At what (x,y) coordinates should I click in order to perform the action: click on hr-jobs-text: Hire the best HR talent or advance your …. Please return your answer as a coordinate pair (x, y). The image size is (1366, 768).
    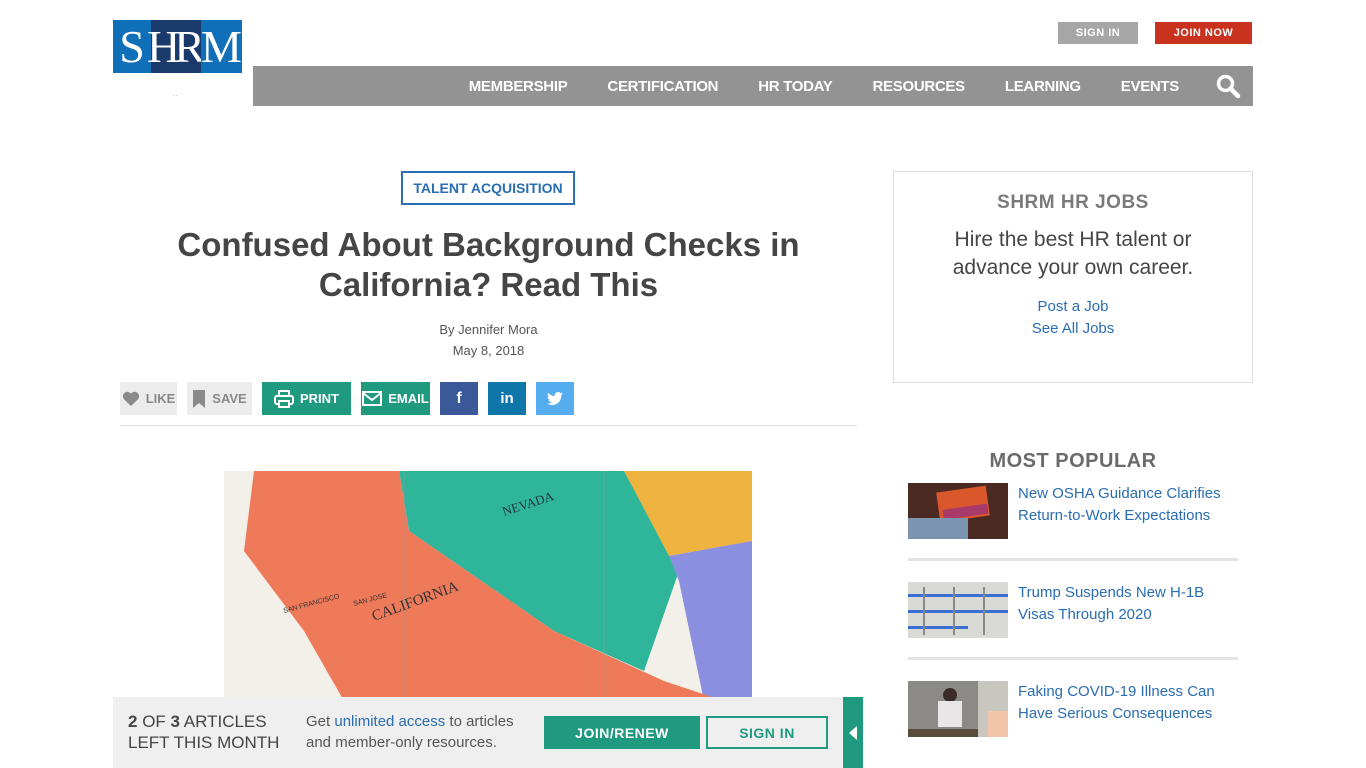
    Looking at the image, I should click on (1073, 253).